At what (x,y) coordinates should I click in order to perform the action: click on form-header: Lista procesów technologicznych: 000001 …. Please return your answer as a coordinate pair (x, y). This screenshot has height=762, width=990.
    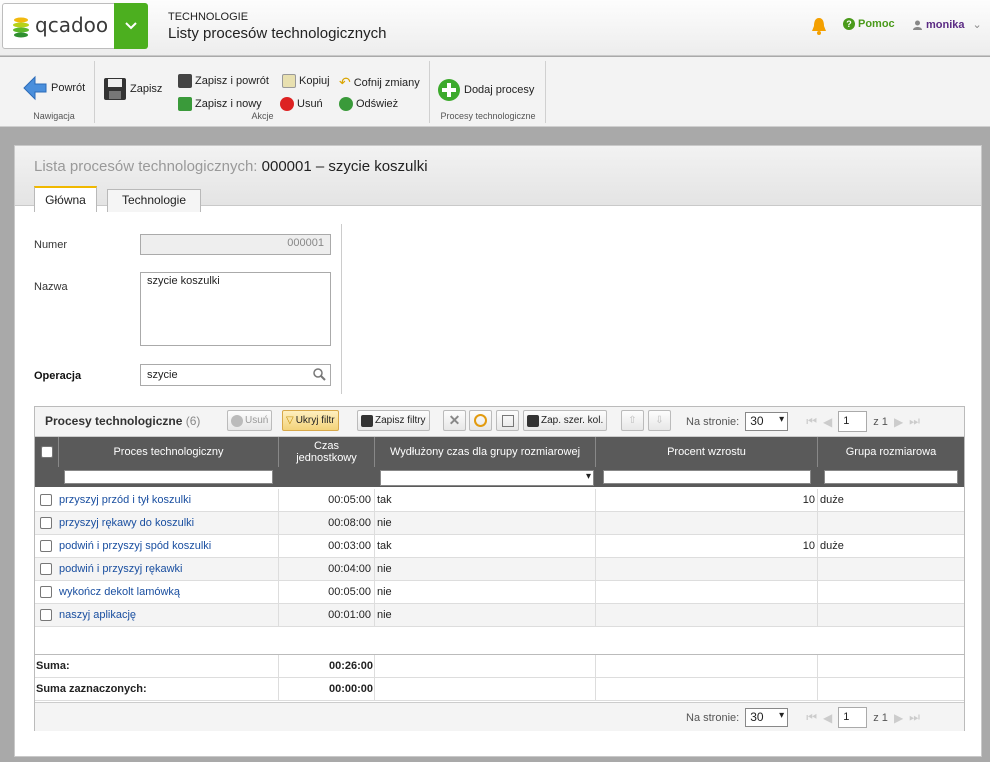
    Looking at the image, I should click on (498, 179).